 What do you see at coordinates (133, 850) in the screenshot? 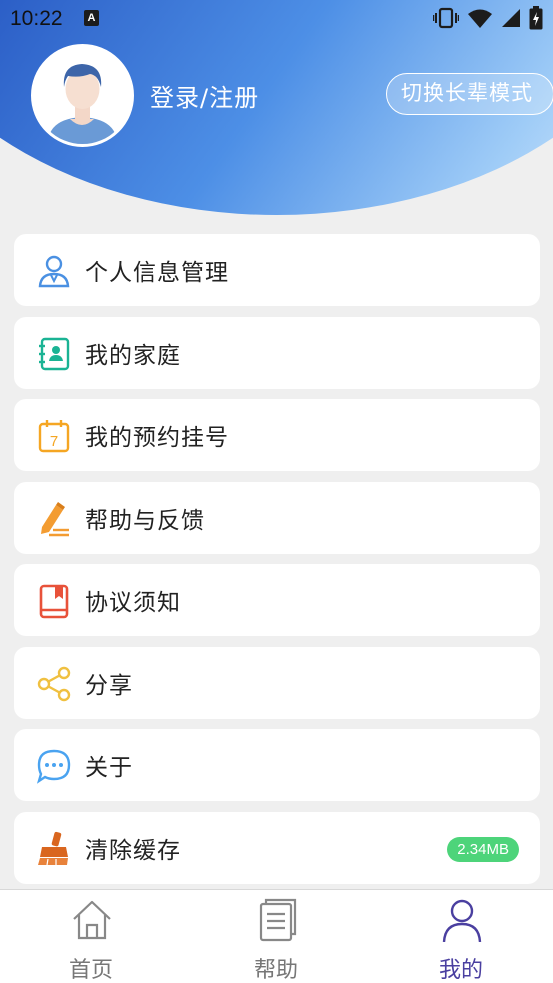
I see `menu-item-label: 清除缓存` at bounding box center [133, 850].